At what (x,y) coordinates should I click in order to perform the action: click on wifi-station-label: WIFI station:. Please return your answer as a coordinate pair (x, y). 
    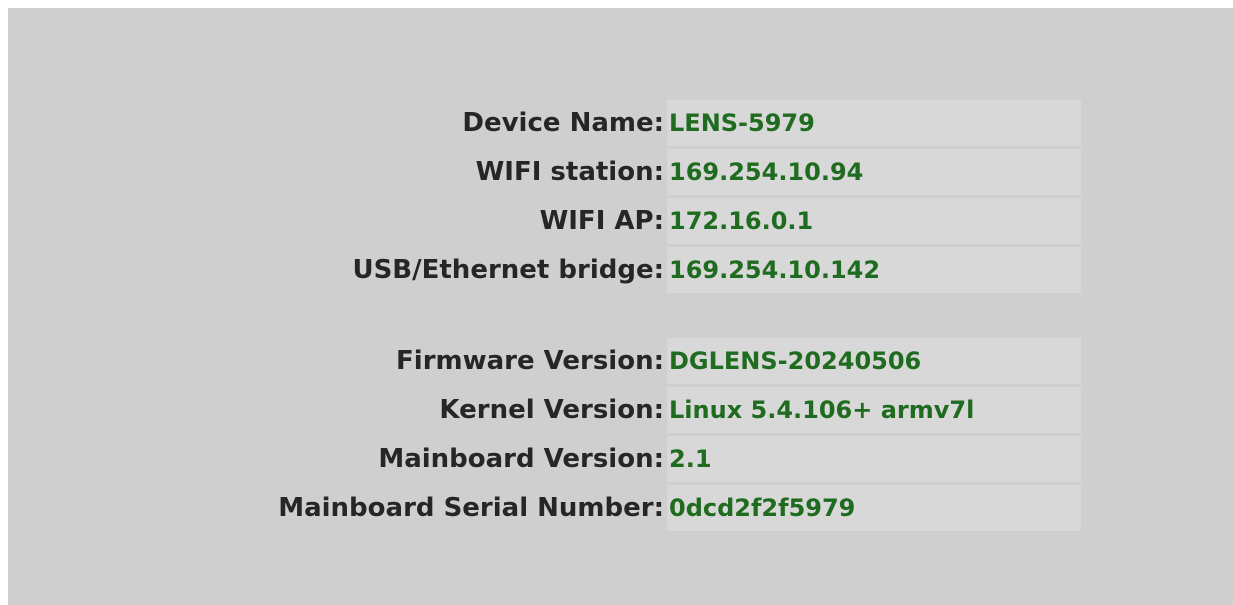
    Looking at the image, I should click on (569, 172).